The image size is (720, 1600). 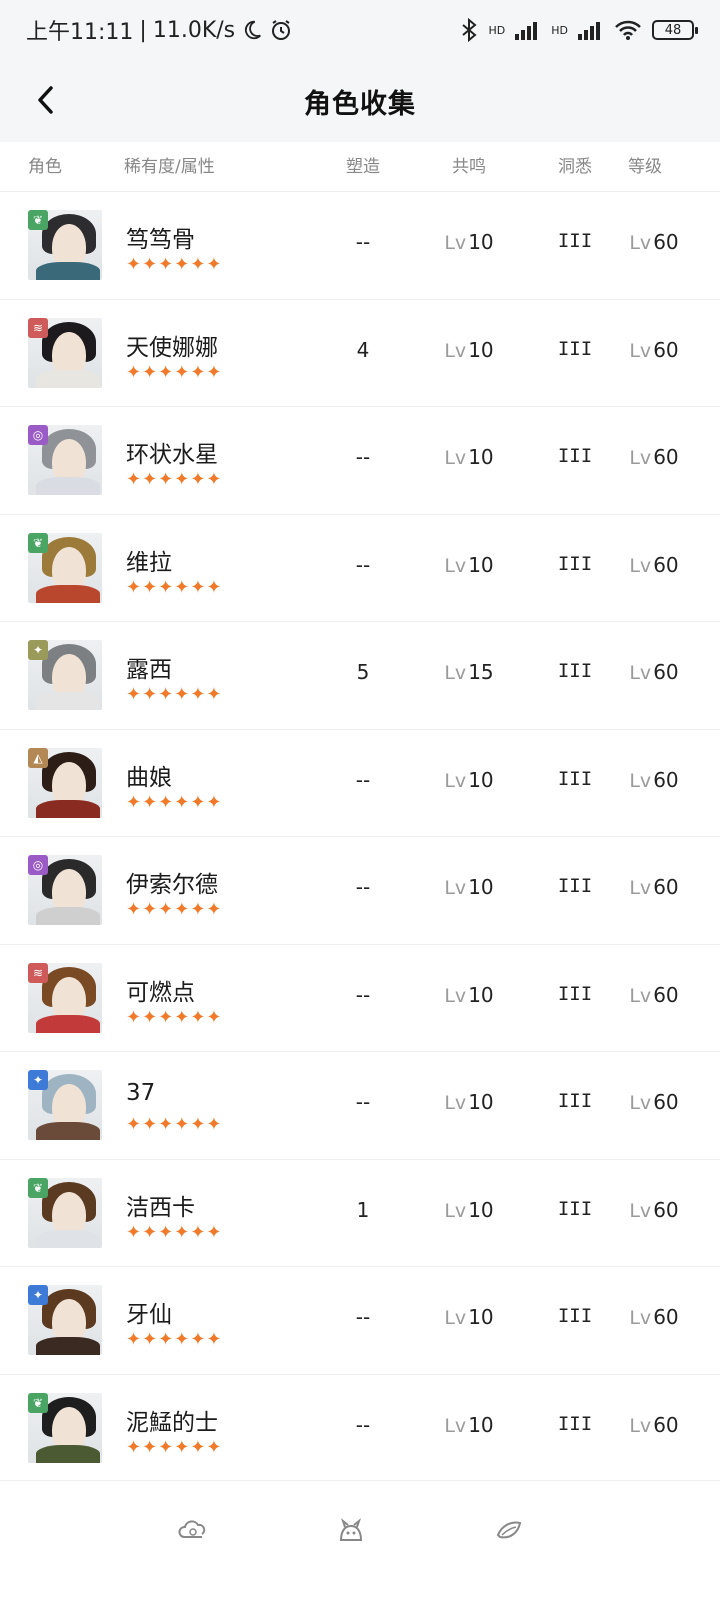 What do you see at coordinates (80, 32) in the screenshot?
I see `status-time: 上午11:11` at bounding box center [80, 32].